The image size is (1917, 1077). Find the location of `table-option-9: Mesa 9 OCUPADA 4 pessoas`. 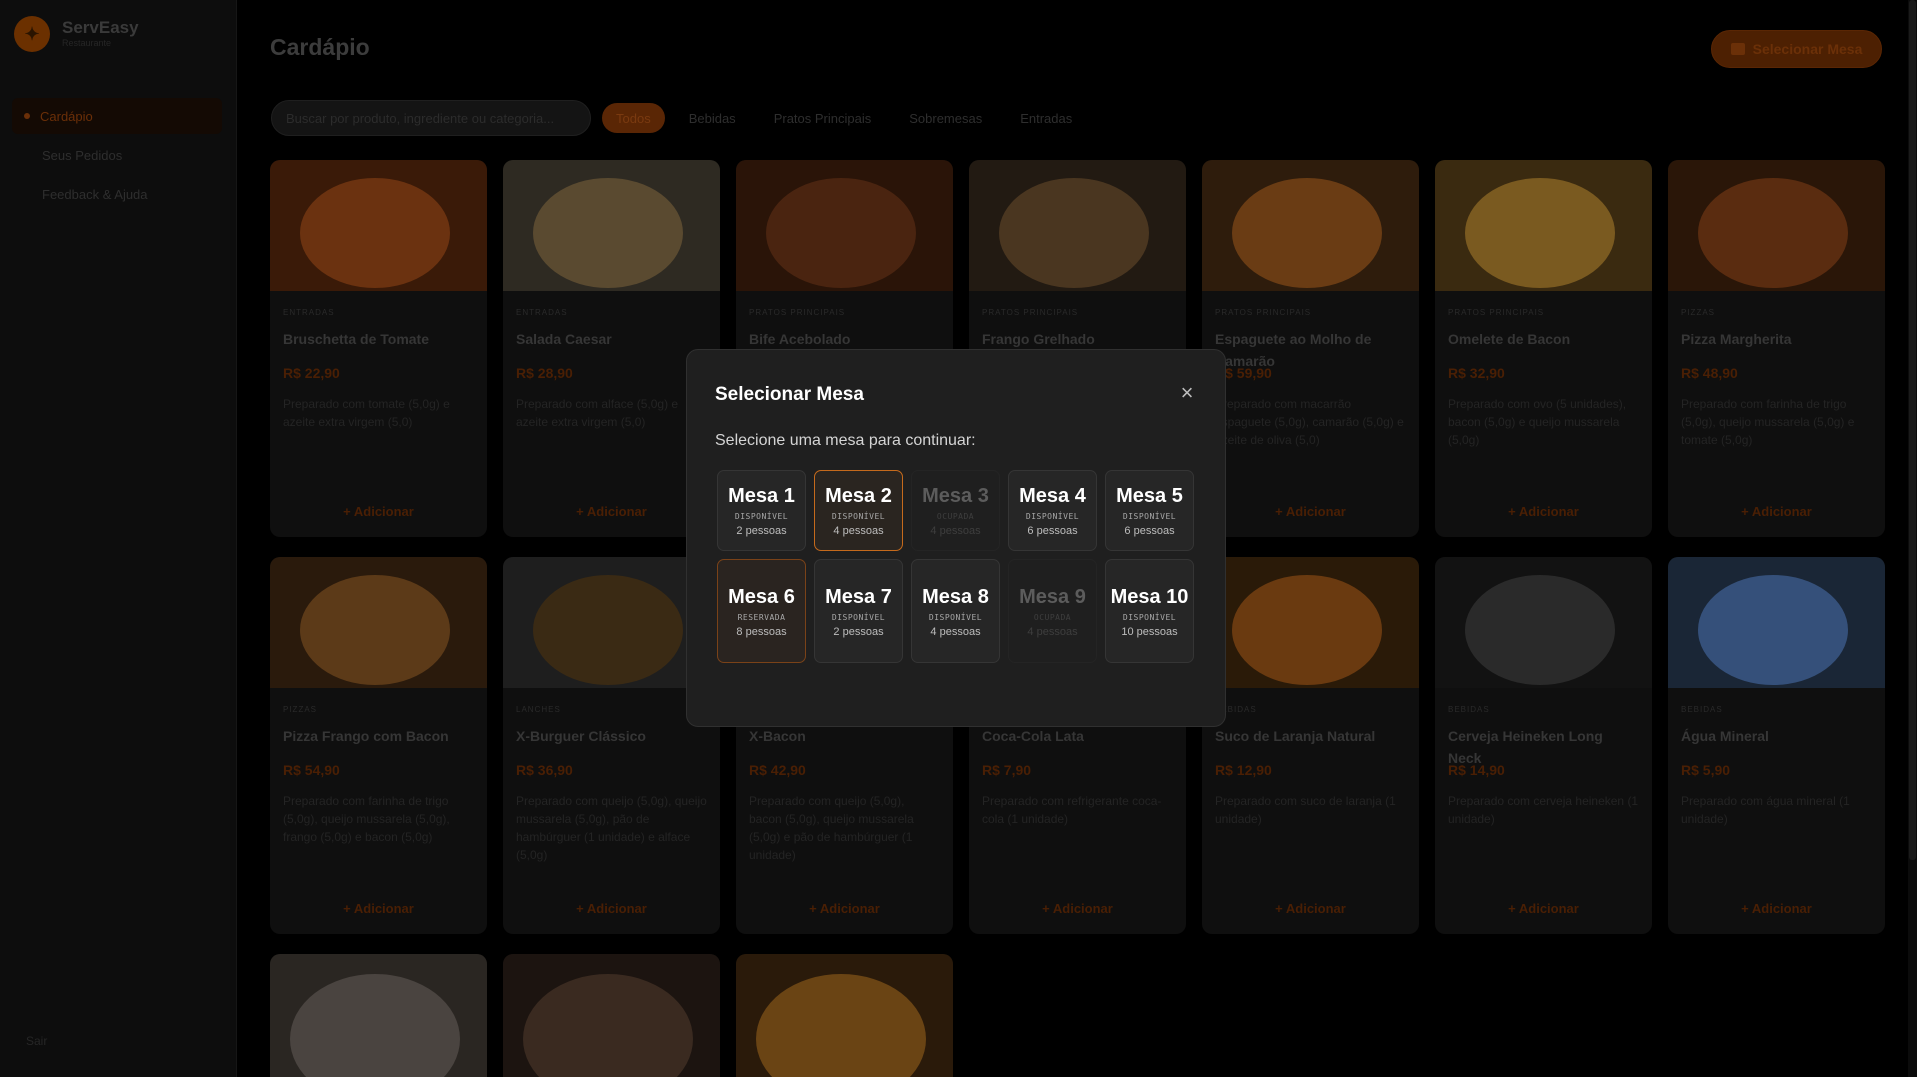

table-option-9: Mesa 9 OCUPADA 4 pessoas is located at coordinates (1052, 611).